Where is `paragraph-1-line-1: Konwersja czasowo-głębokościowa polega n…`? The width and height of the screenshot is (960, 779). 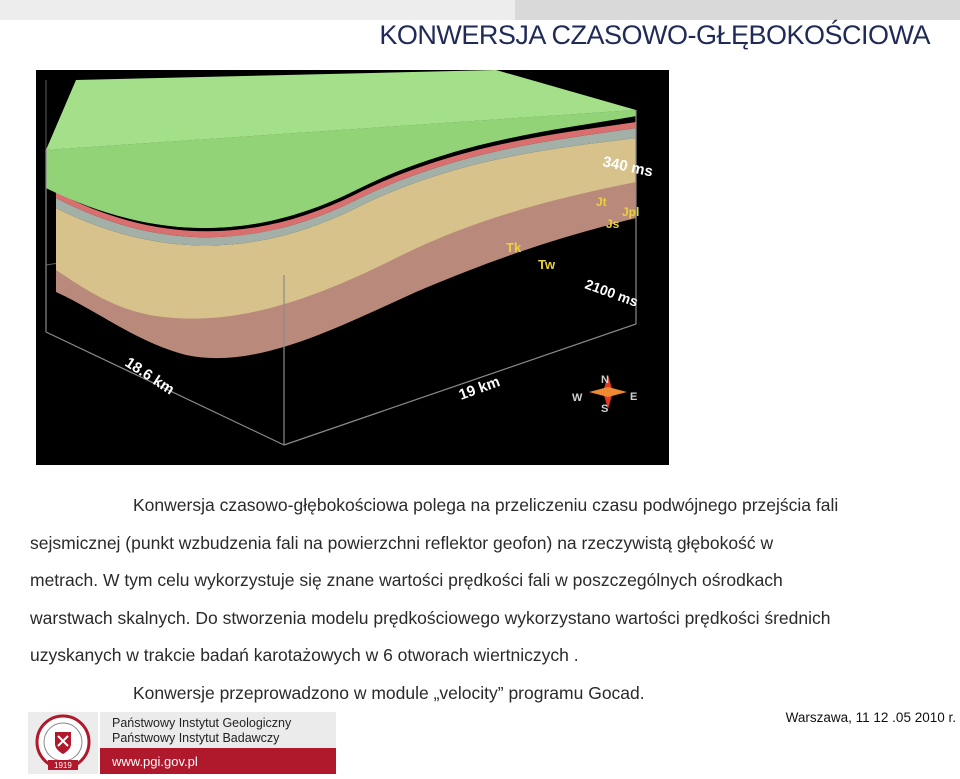
paragraph-1-line-1: Konwersja czasowo-głębokościowa polega n… is located at coordinates (486, 505).